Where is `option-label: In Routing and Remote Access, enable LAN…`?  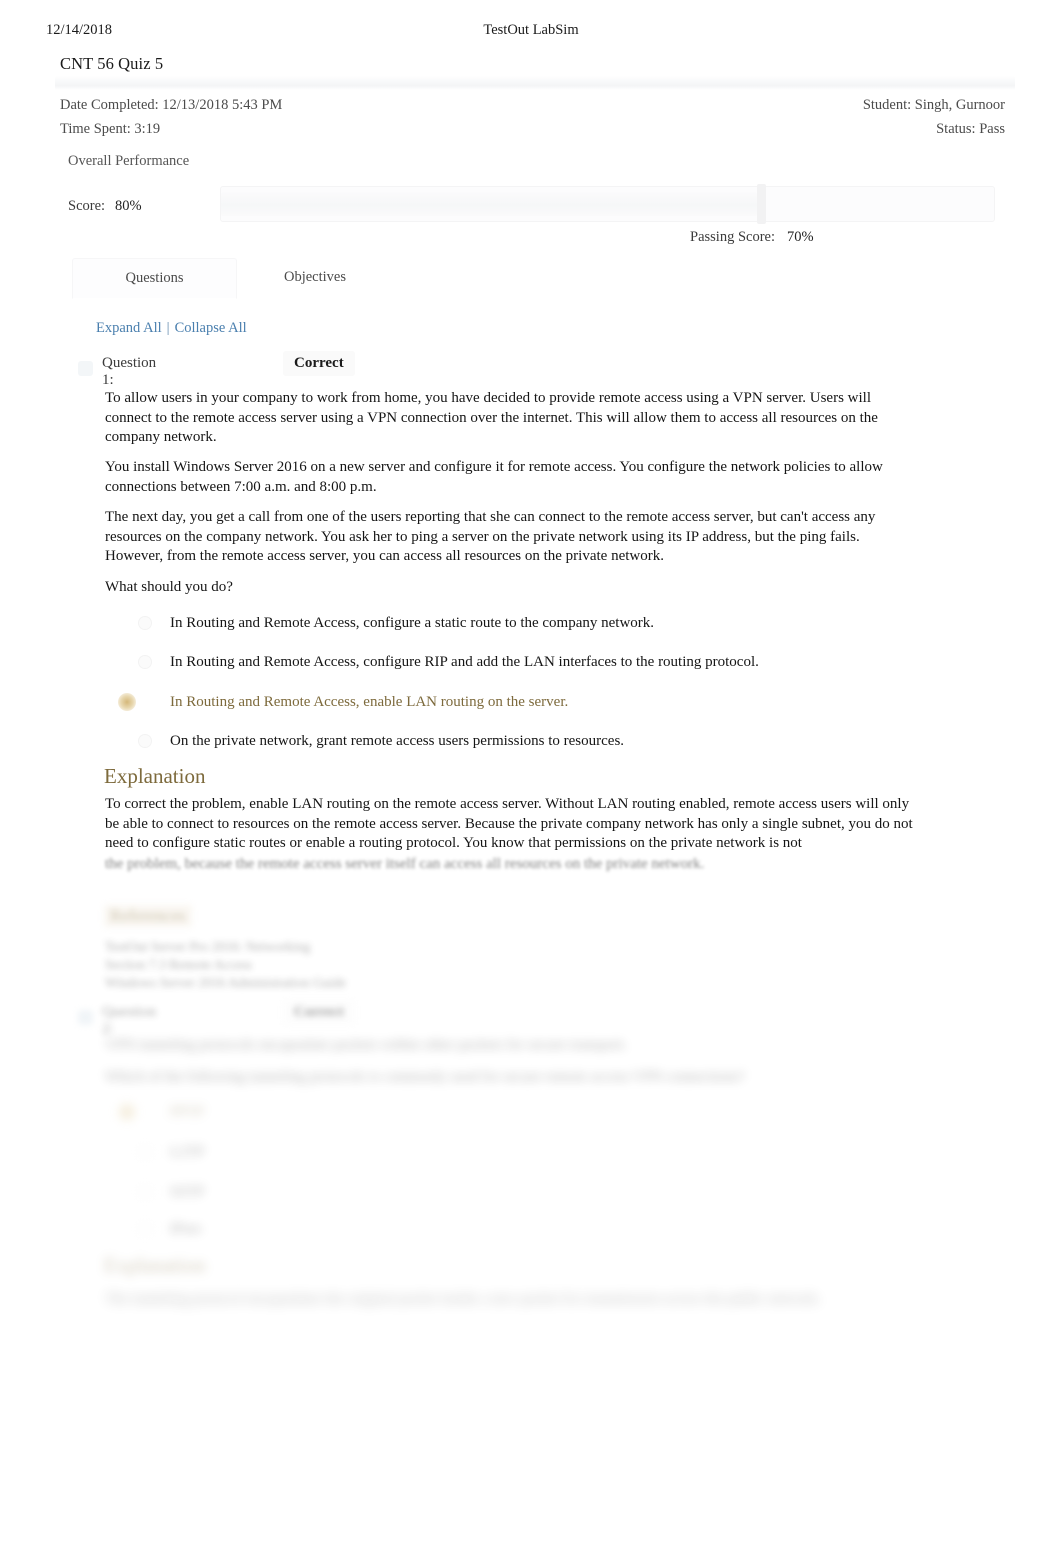 option-label: In Routing and Remote Access, enable LAN… is located at coordinates (369, 702).